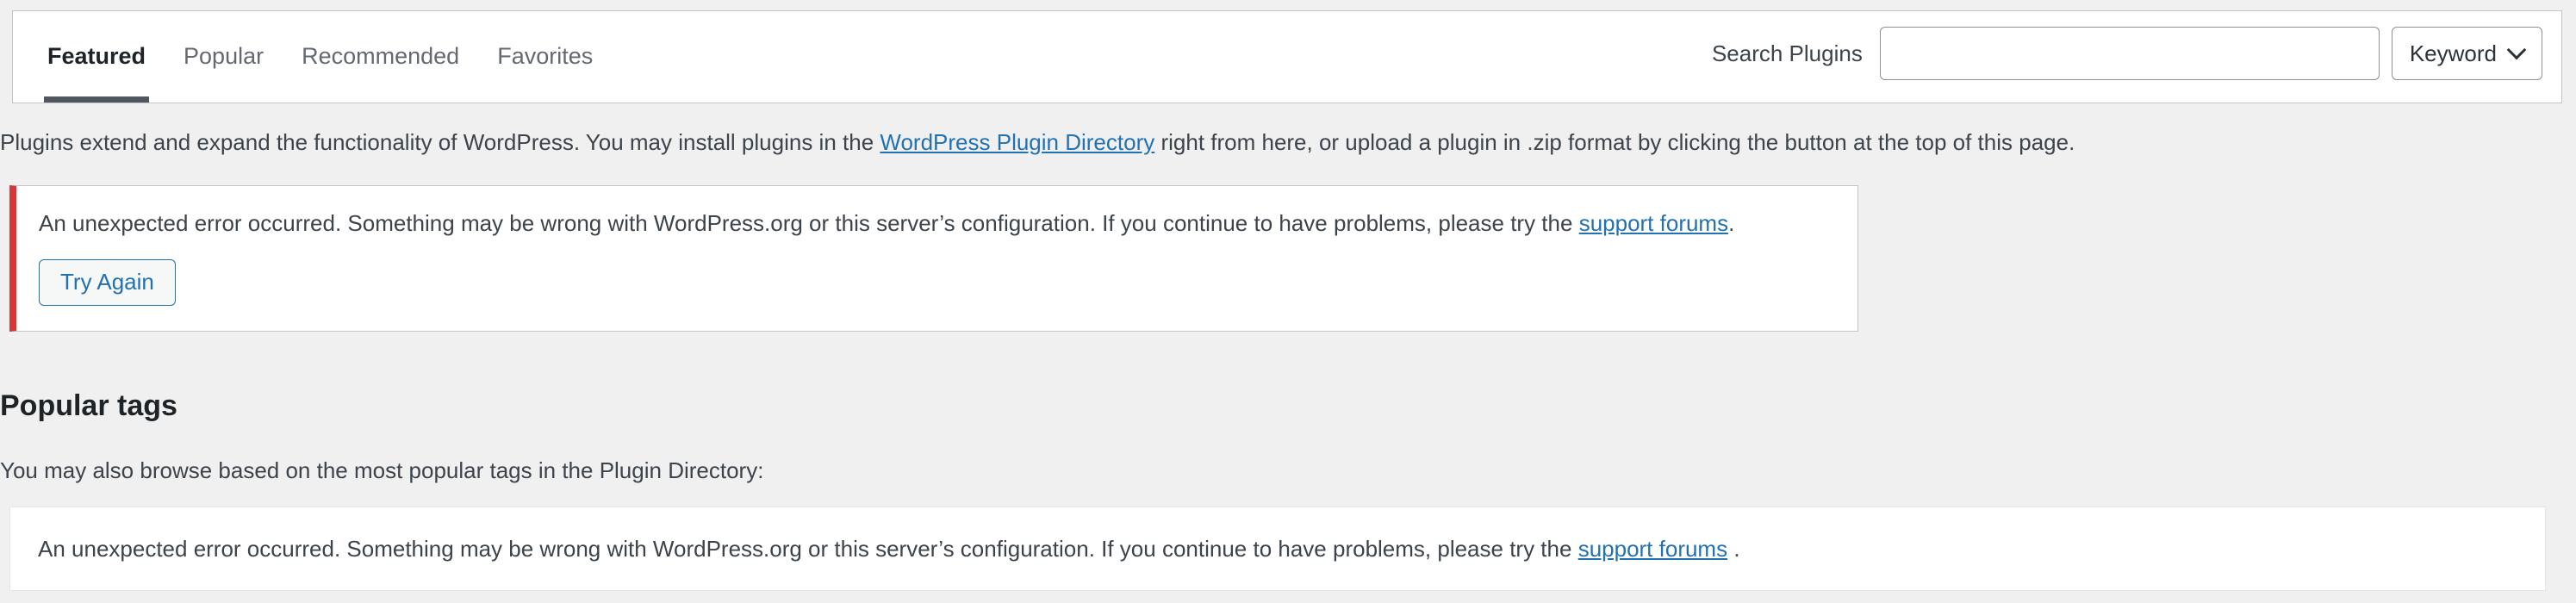 This screenshot has height=603, width=2576. What do you see at coordinates (1653, 549) in the screenshot?
I see `tags-support-forums-link: support forums` at bounding box center [1653, 549].